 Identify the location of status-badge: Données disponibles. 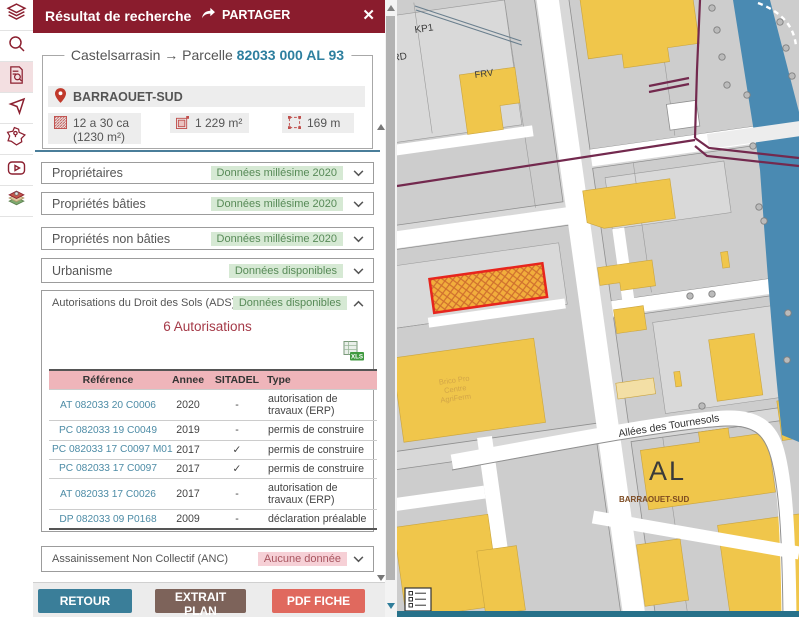
(289, 303).